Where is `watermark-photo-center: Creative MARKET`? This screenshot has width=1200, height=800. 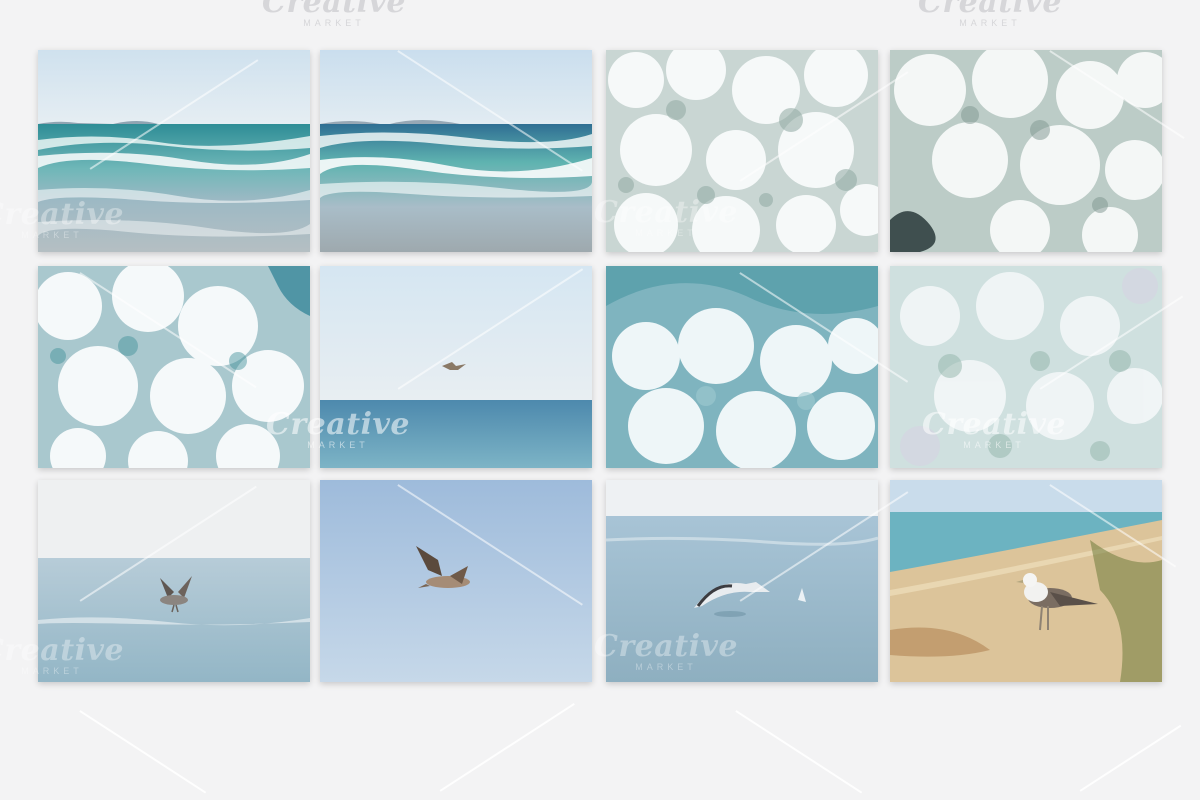
watermark-photo-center: Creative MARKET is located at coordinates (338, 430).